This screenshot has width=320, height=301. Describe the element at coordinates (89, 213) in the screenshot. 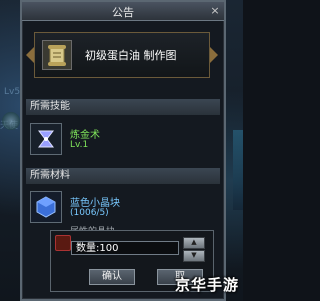

I see `material-count: (1006/5)` at that location.